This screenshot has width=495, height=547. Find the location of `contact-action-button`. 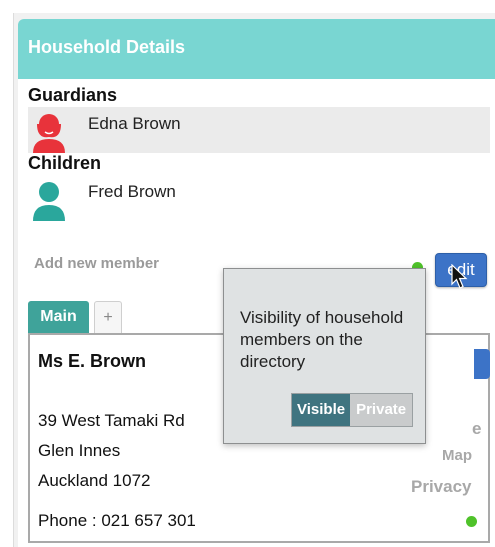

contact-action-button is located at coordinates (482, 364).